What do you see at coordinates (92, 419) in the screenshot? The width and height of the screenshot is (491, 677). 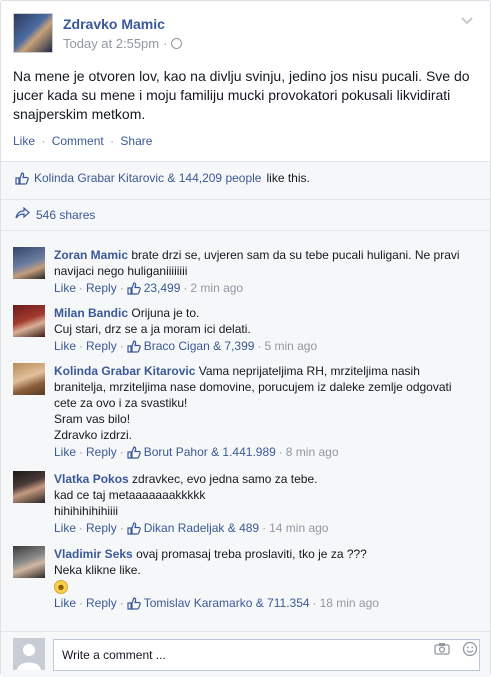 I see `comment-text: Sram vas bilo!` at bounding box center [92, 419].